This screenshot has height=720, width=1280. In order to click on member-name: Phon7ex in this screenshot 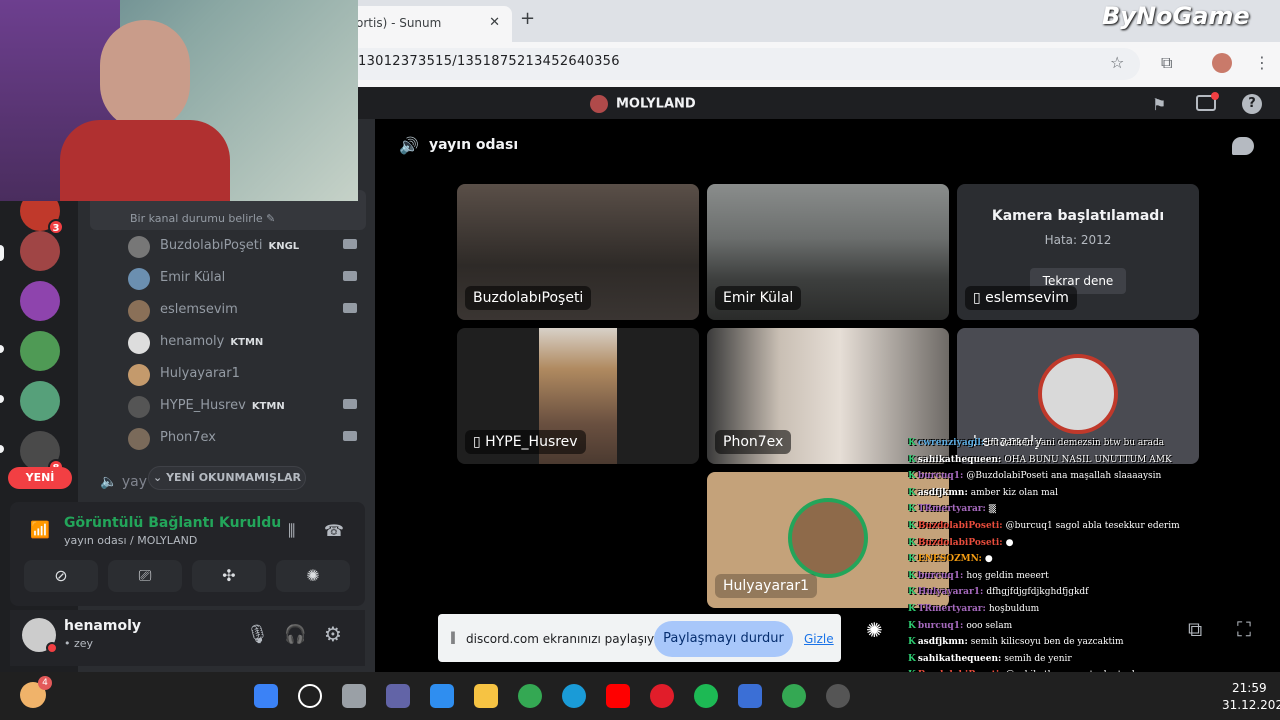, I will do `click(188, 437)`.